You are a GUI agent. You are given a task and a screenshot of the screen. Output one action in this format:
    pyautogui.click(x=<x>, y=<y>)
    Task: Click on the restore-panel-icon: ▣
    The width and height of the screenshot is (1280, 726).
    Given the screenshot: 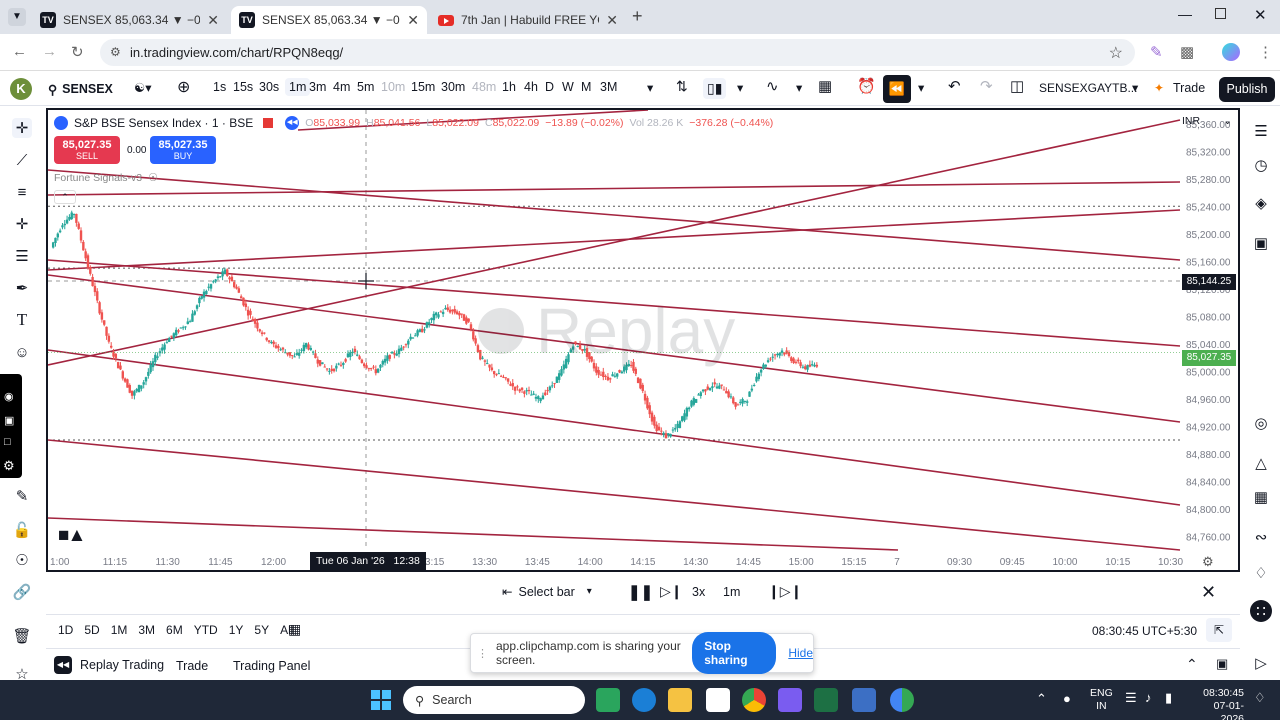 What is the action you would take?
    pyautogui.click(x=1222, y=664)
    